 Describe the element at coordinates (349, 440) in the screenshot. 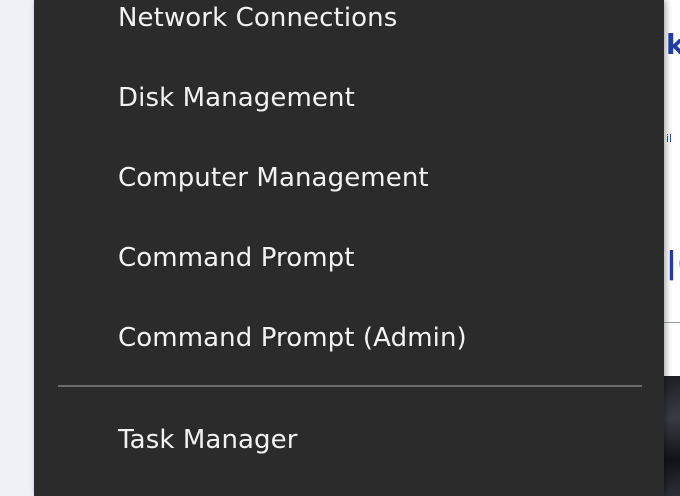

I see `menu-item-task-manager: Task Manager` at that location.